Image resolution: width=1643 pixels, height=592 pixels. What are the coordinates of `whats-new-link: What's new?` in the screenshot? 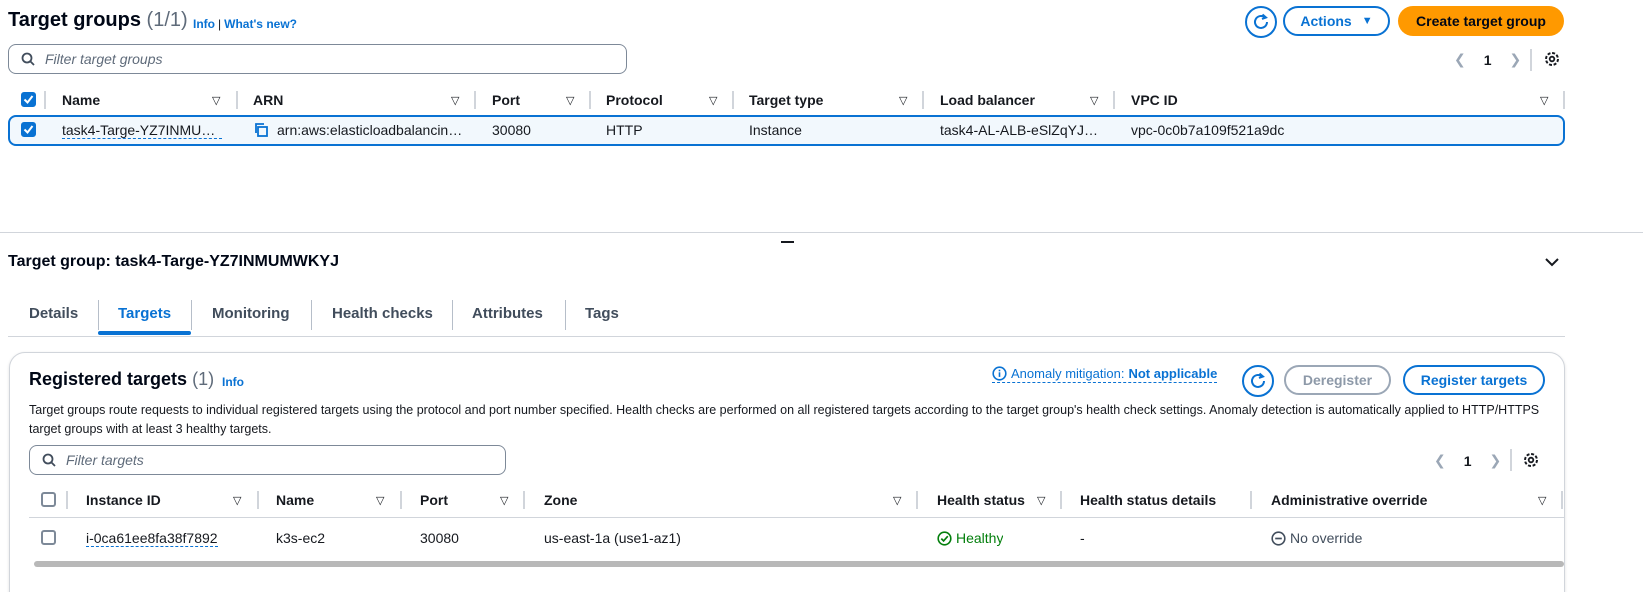 It's located at (260, 24).